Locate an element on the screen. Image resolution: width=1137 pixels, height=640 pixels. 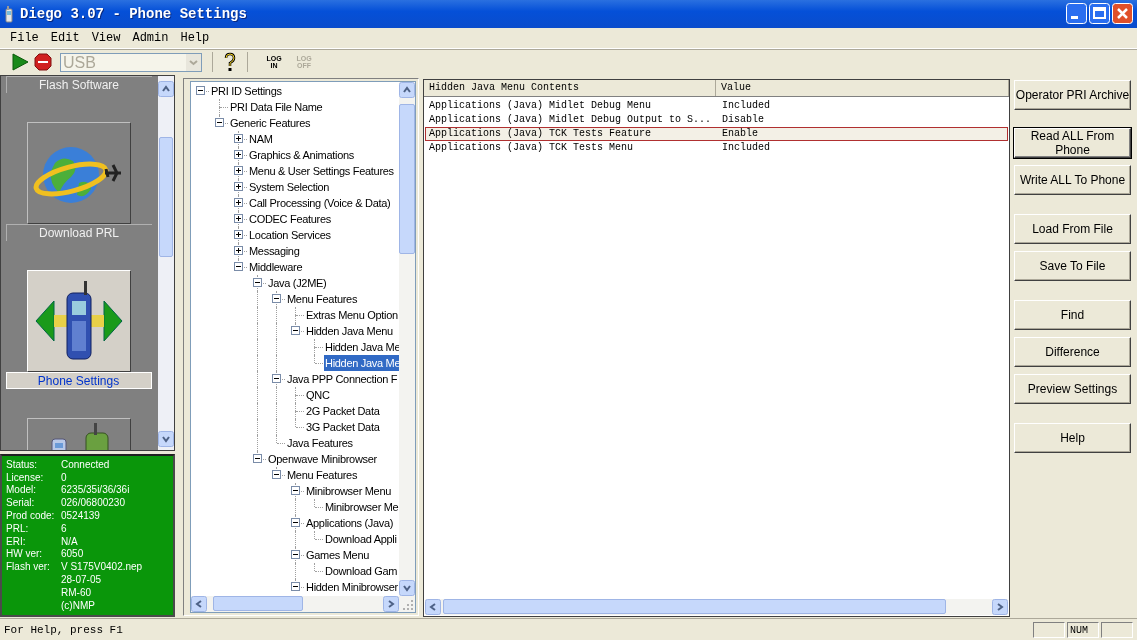
menu-item: Edit is located at coordinates (65, 37).